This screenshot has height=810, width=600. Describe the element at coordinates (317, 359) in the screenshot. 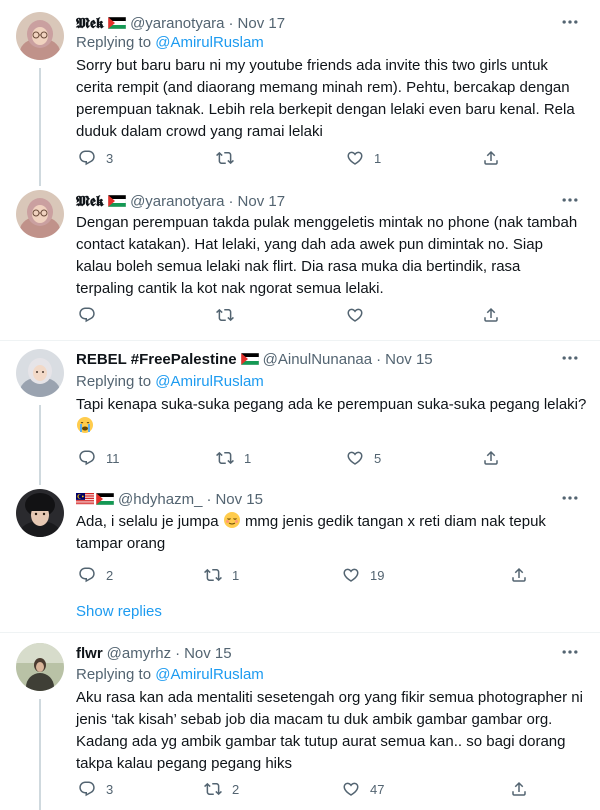

I see `username-handle: @AinulNunanaa` at that location.